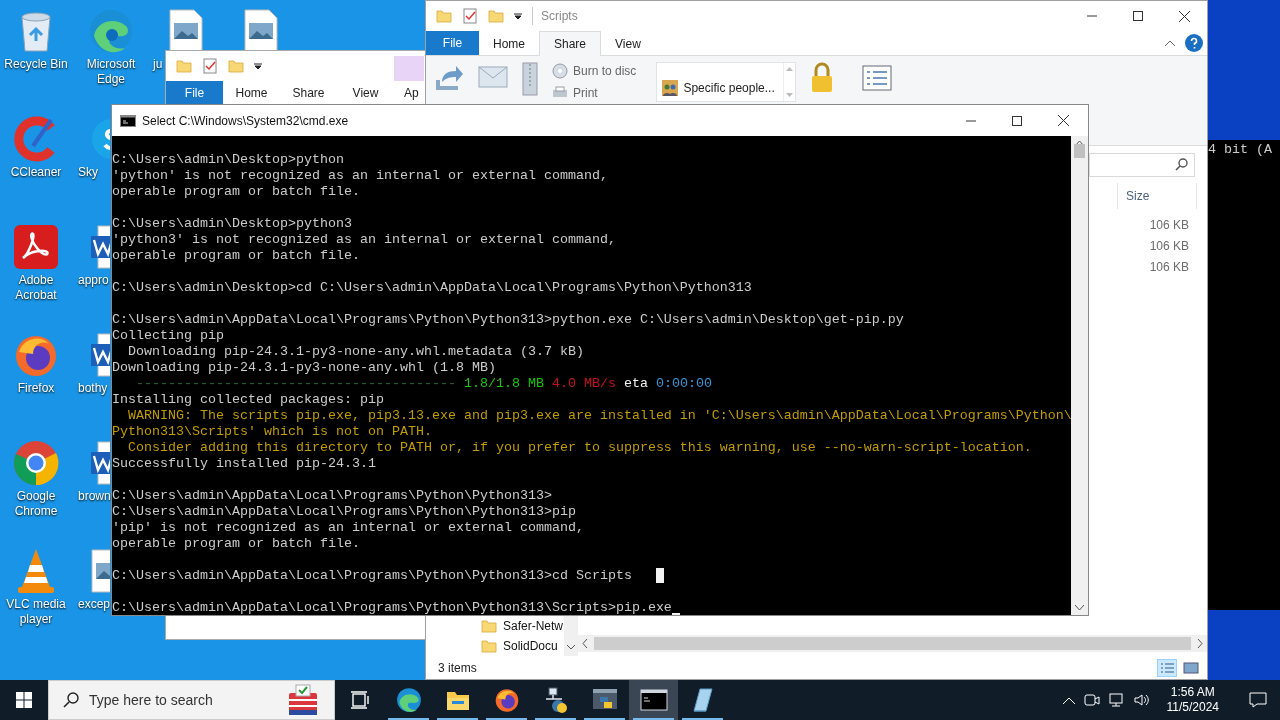 This screenshot has width=1280, height=720. What do you see at coordinates (409, 68) in the screenshot?
I see `contextual-tab-header` at bounding box center [409, 68].